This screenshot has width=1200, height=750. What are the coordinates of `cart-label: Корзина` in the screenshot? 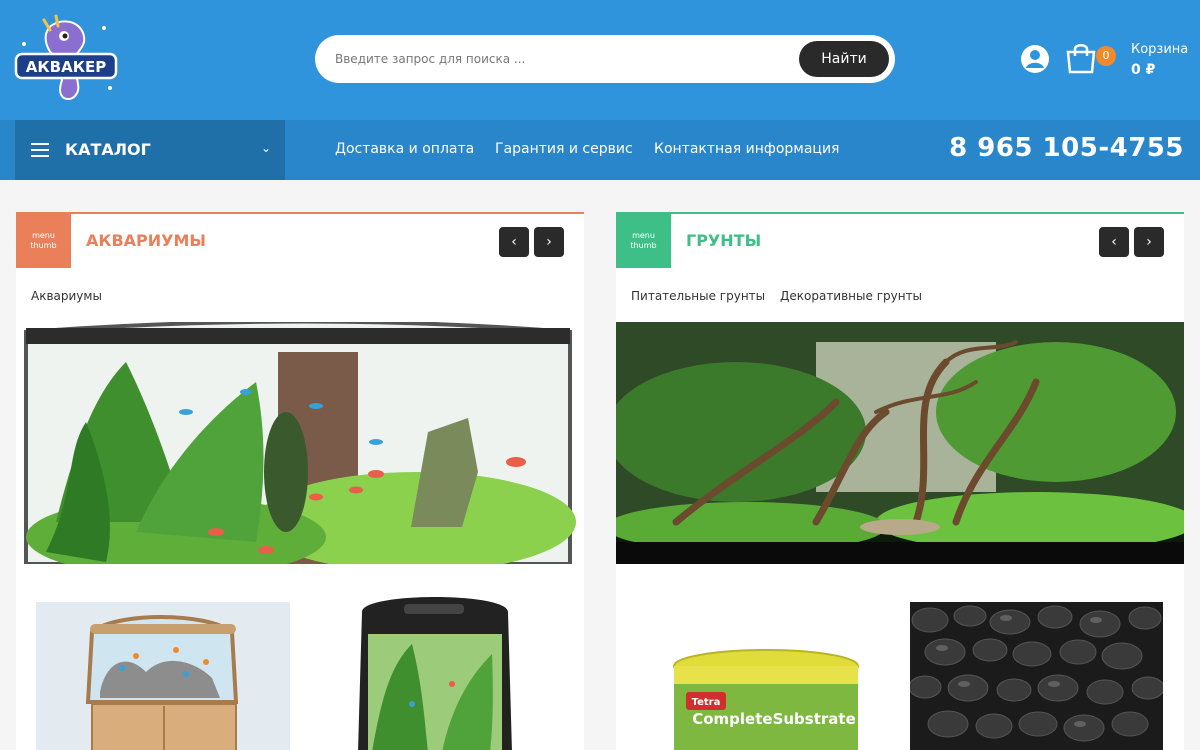 It's located at (1159, 49).